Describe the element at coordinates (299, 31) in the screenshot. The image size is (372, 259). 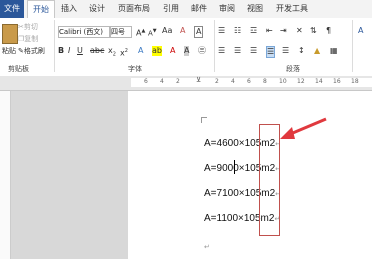
I see `chinese-layout-icon: ✕` at that location.